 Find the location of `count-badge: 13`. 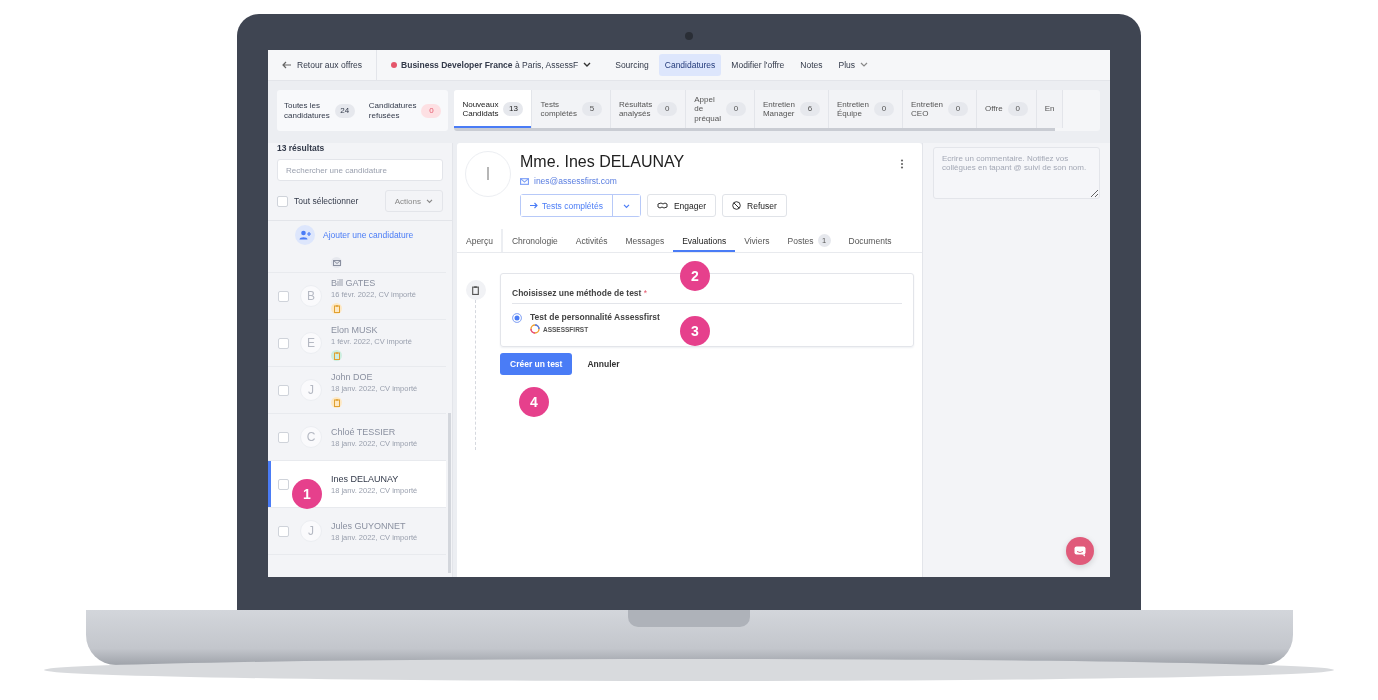

count-badge: 13 is located at coordinates (513, 109).